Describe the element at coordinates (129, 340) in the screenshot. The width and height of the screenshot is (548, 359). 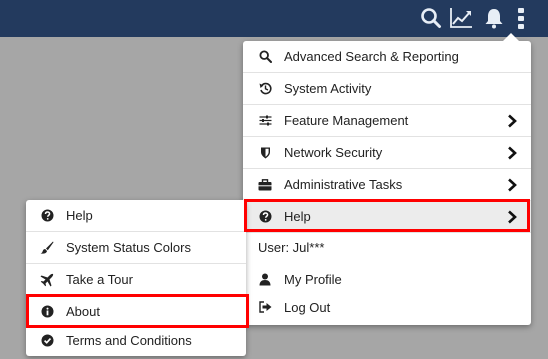
I see `submenu-item-label: Terms and Conditions` at that location.